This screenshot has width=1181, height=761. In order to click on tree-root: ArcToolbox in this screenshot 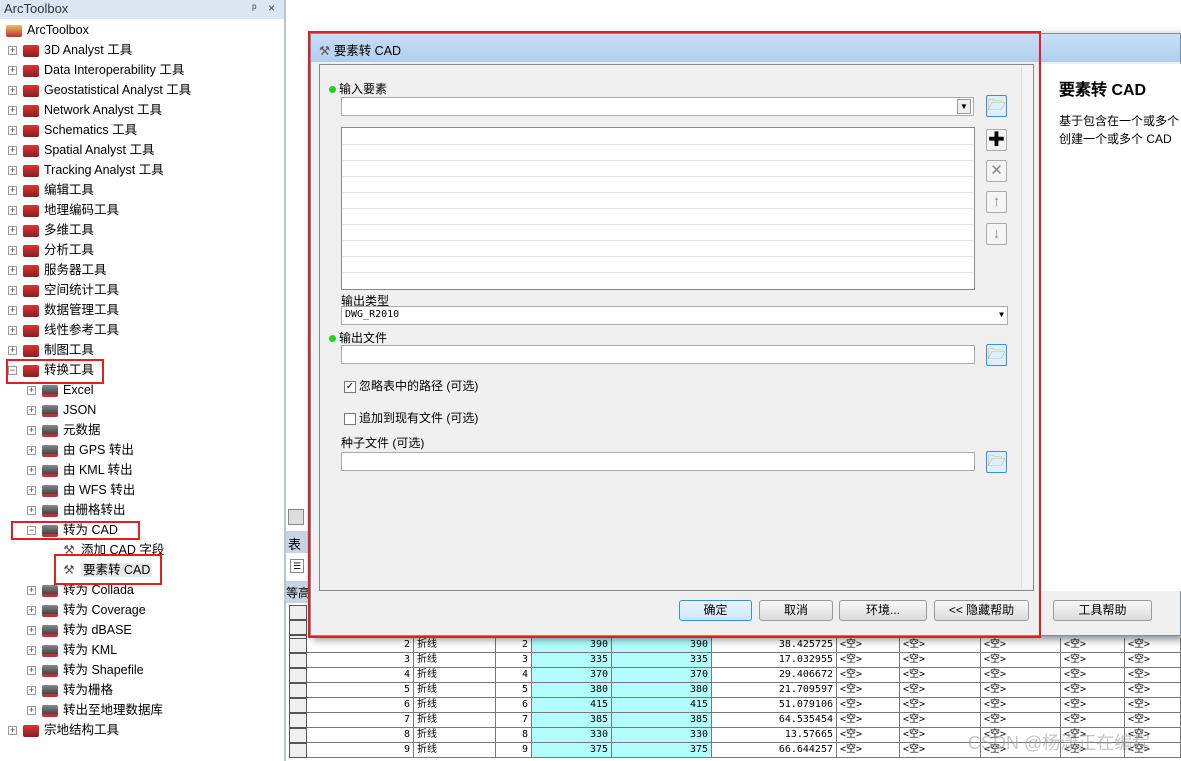, I will do `click(47, 30)`.